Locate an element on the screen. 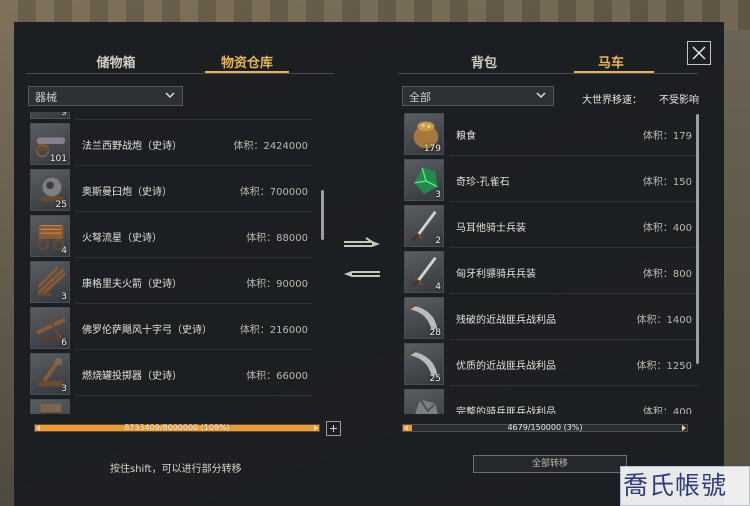 The image size is (750, 506). list-item: 3 燃烧罐投掷器（史诗） 体积：66000 is located at coordinates (171, 374).